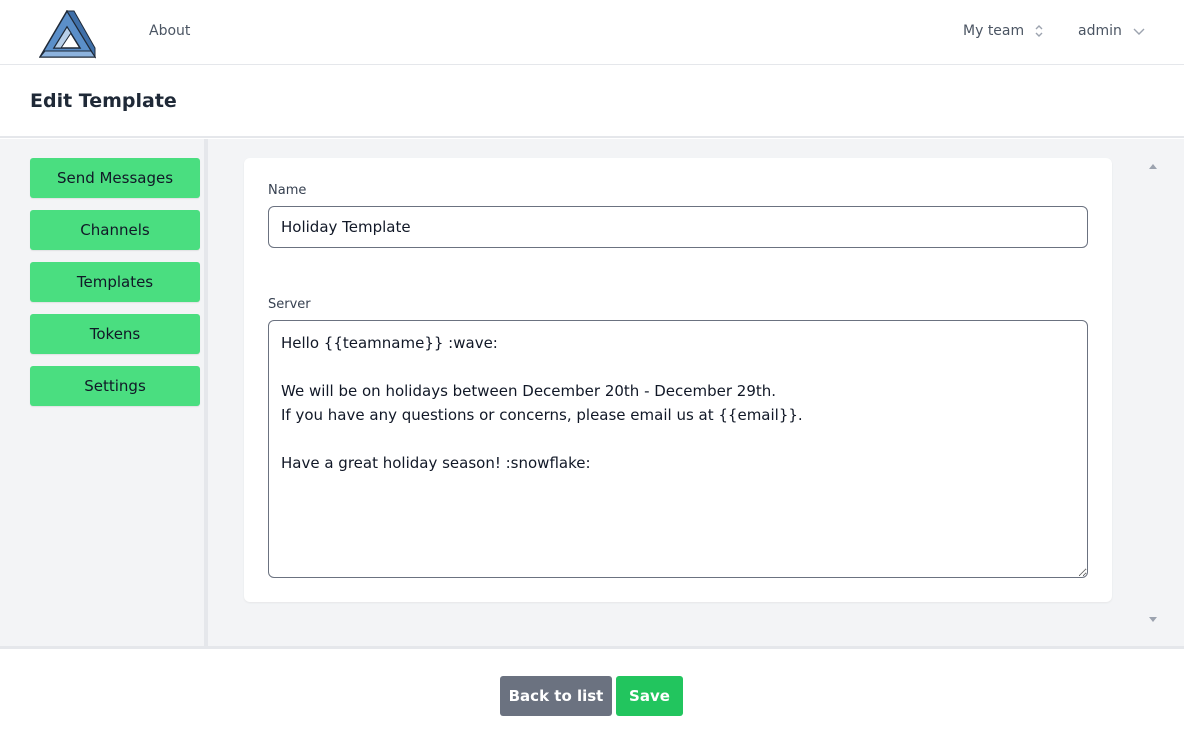 The width and height of the screenshot is (1184, 752). I want to click on name-field-label: Name, so click(287, 190).